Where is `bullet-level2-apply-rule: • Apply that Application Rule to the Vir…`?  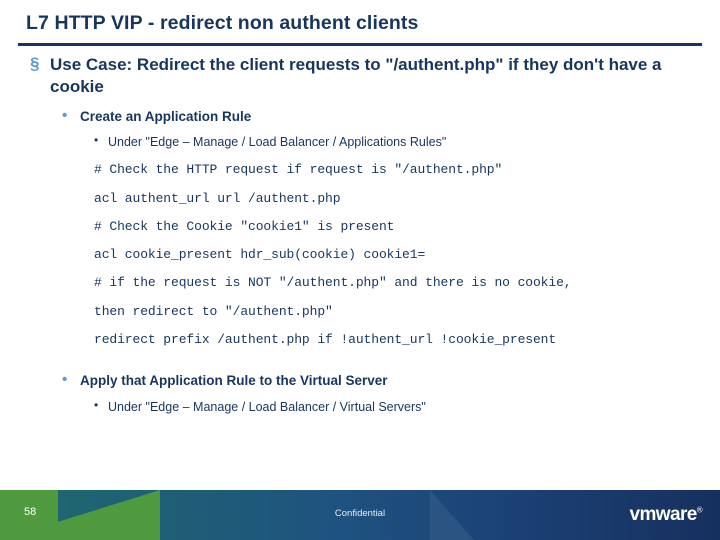
bullet-level2-apply-rule: • Apply that Application Rule to the Vir… is located at coordinates (391, 380).